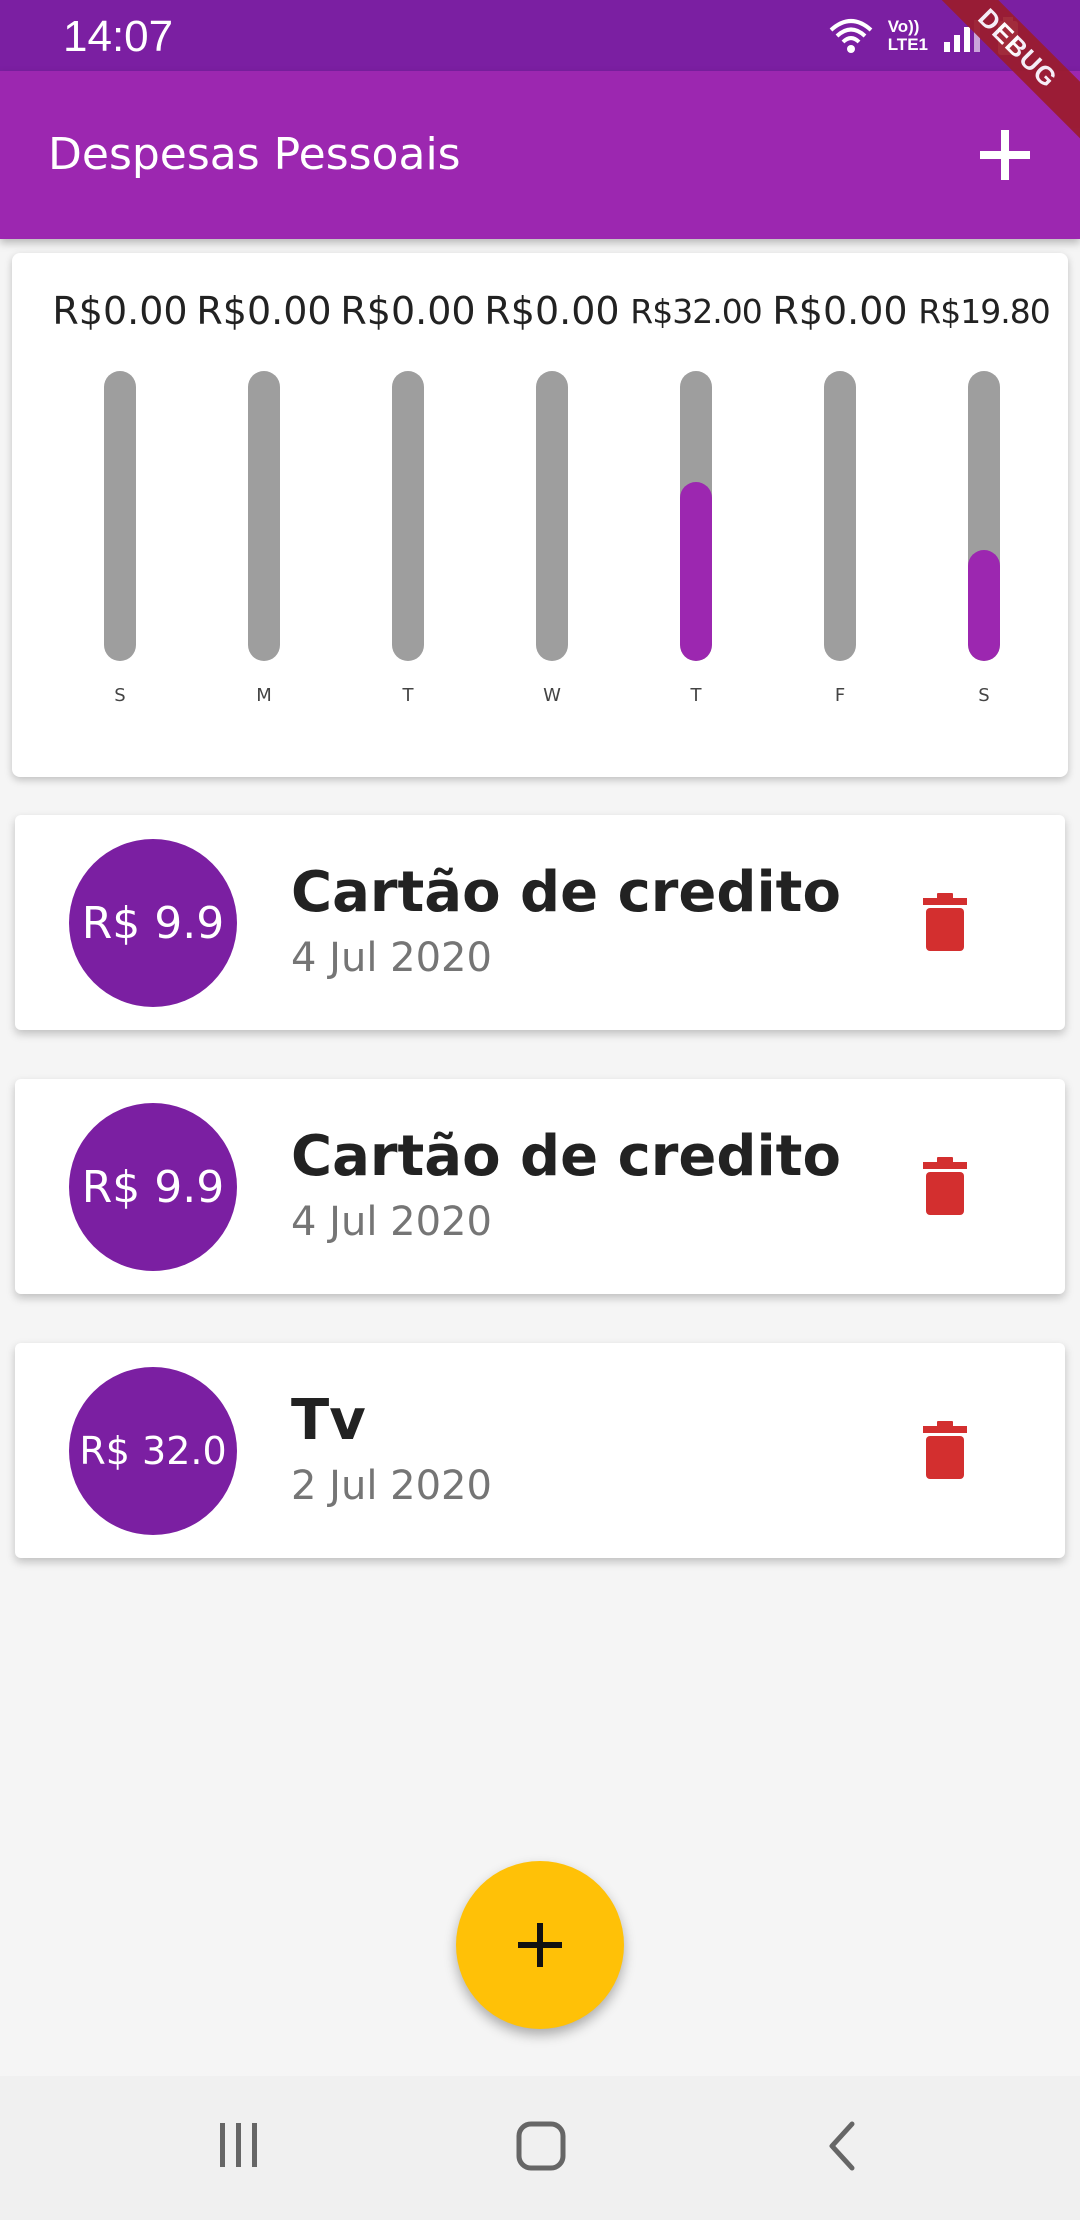  I want to click on transaction-date: 2 Jul 2020, so click(391, 1486).